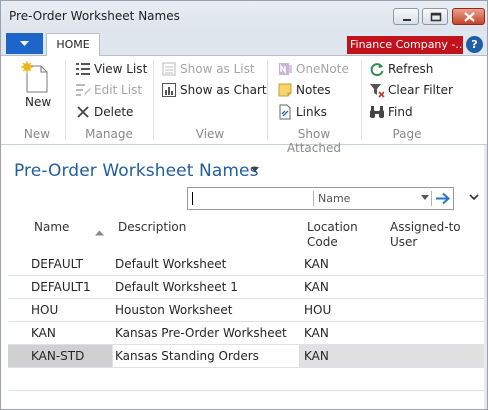 The width and height of the screenshot is (488, 410). I want to click on edit-list-button: Edit List, so click(111, 90).